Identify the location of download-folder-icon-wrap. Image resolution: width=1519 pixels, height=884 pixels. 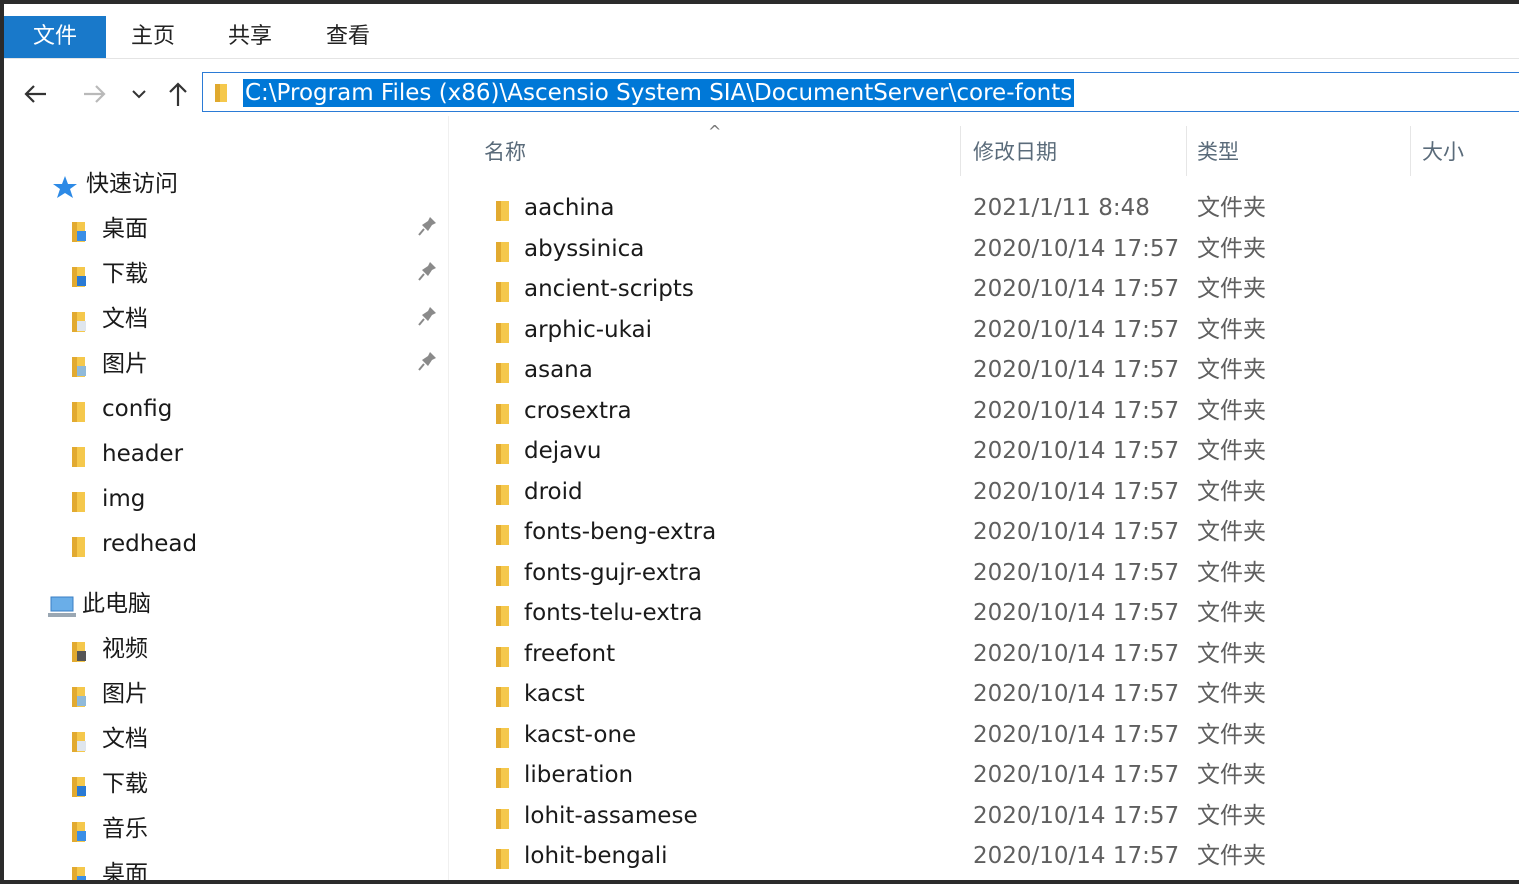
(80, 792).